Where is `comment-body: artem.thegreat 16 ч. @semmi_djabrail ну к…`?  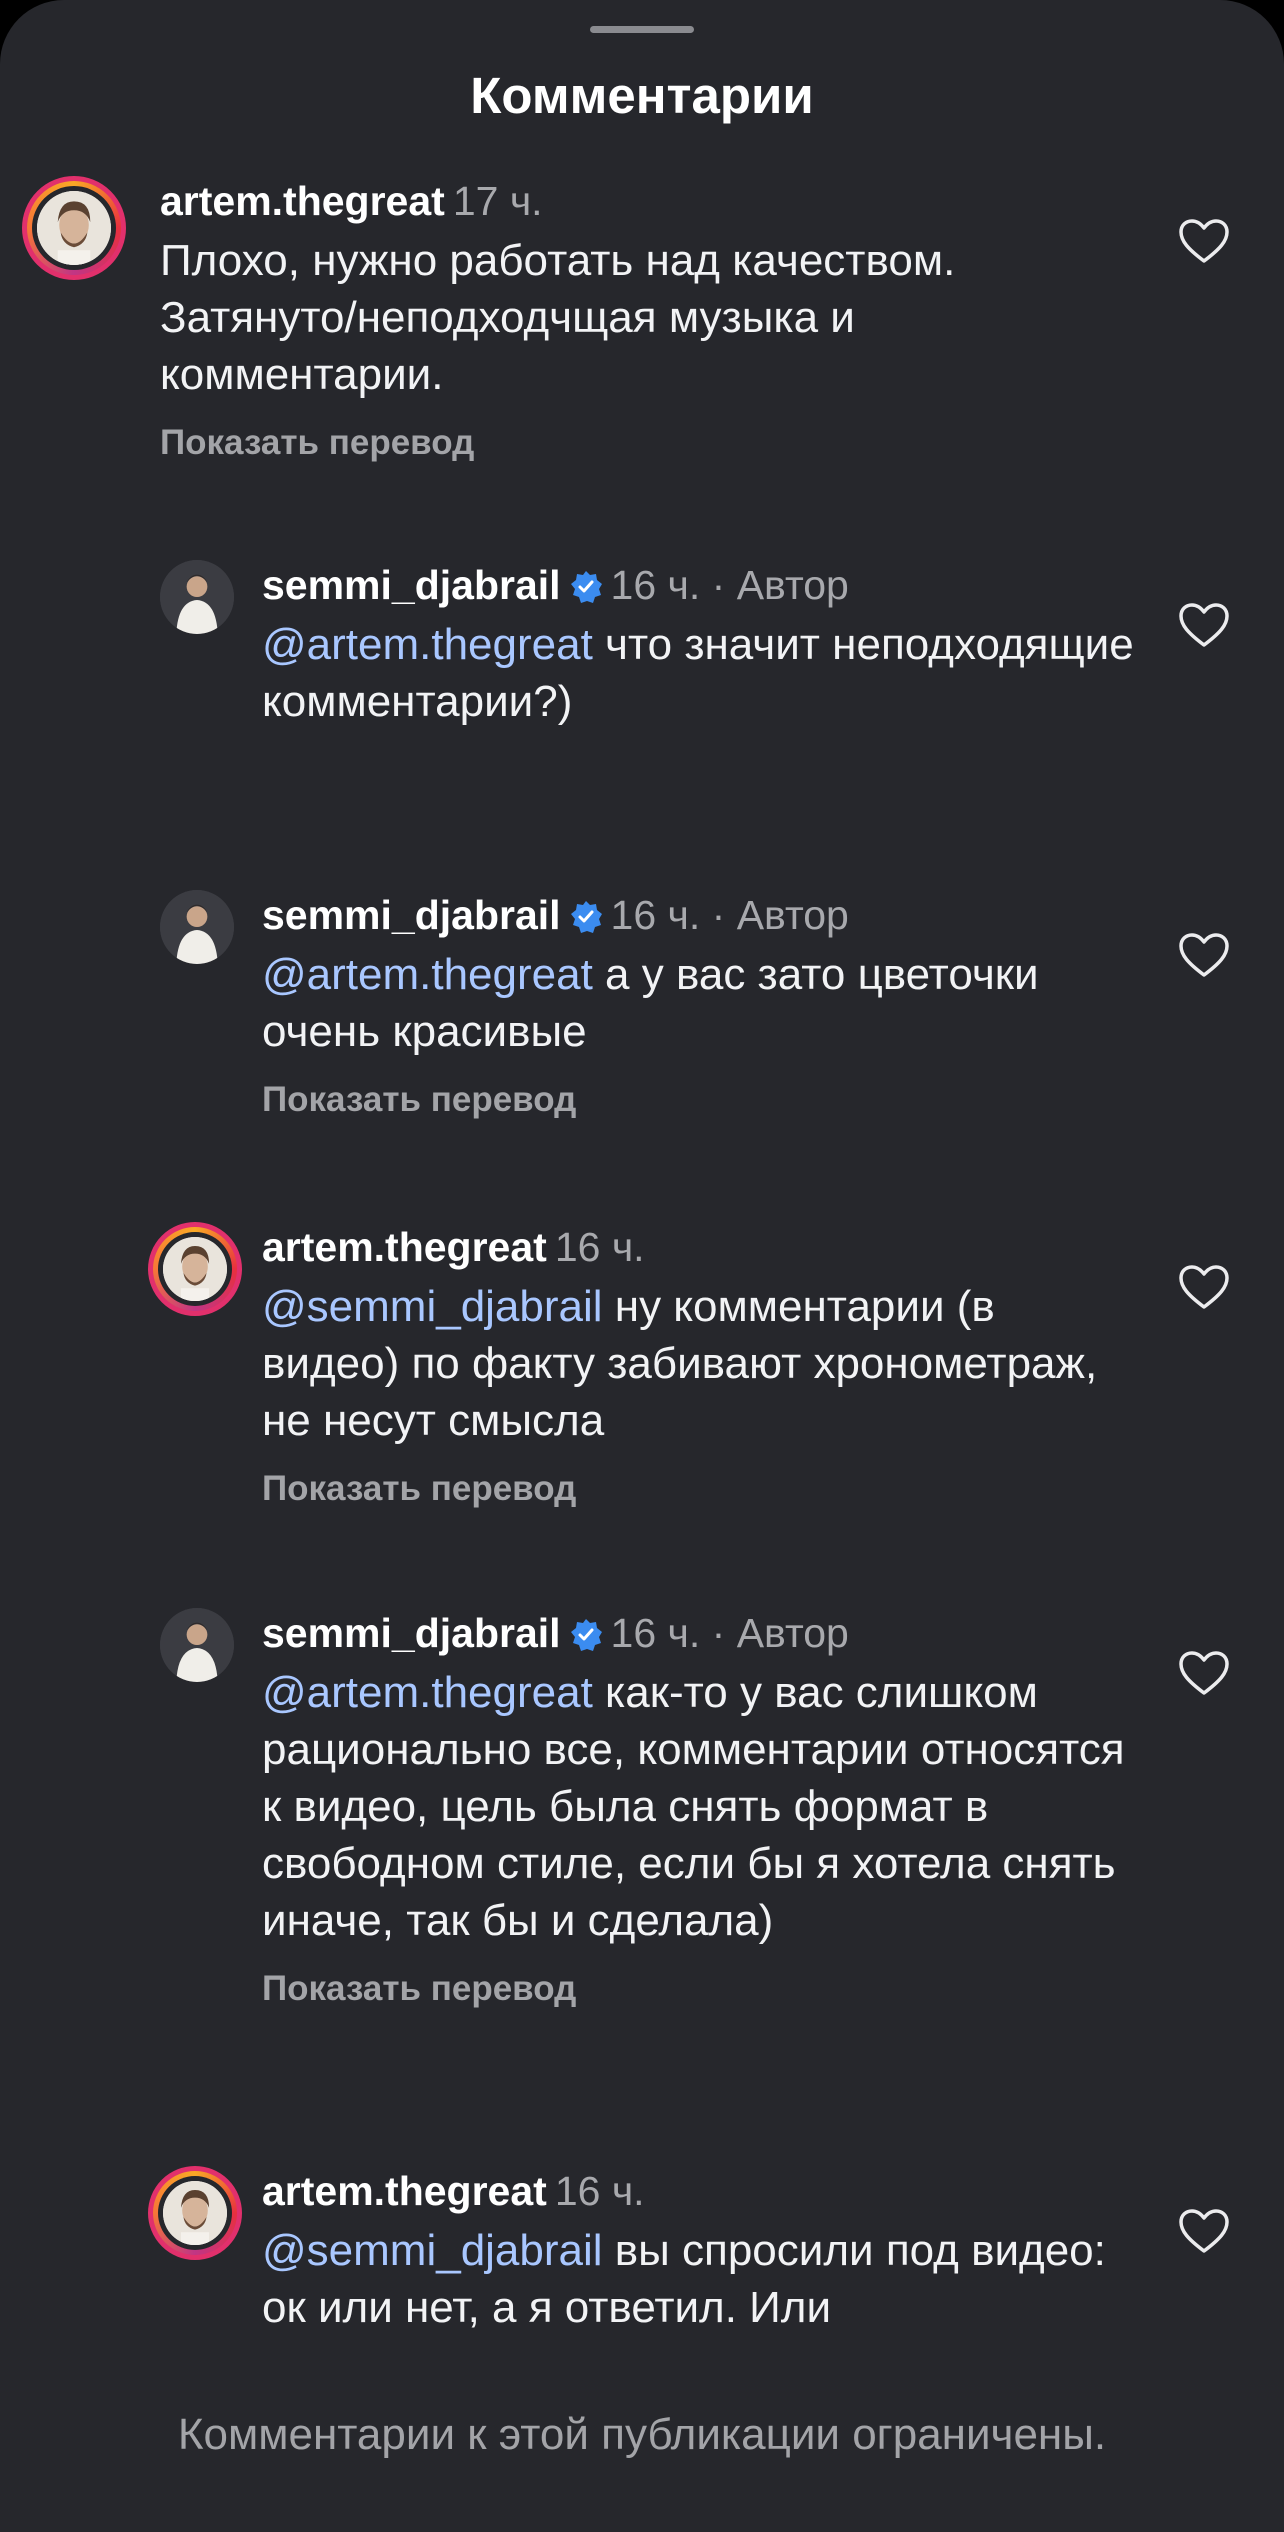 comment-body: artem.thegreat 16 ч. @semmi_djabrail ну к… is located at coordinates (698, 1365).